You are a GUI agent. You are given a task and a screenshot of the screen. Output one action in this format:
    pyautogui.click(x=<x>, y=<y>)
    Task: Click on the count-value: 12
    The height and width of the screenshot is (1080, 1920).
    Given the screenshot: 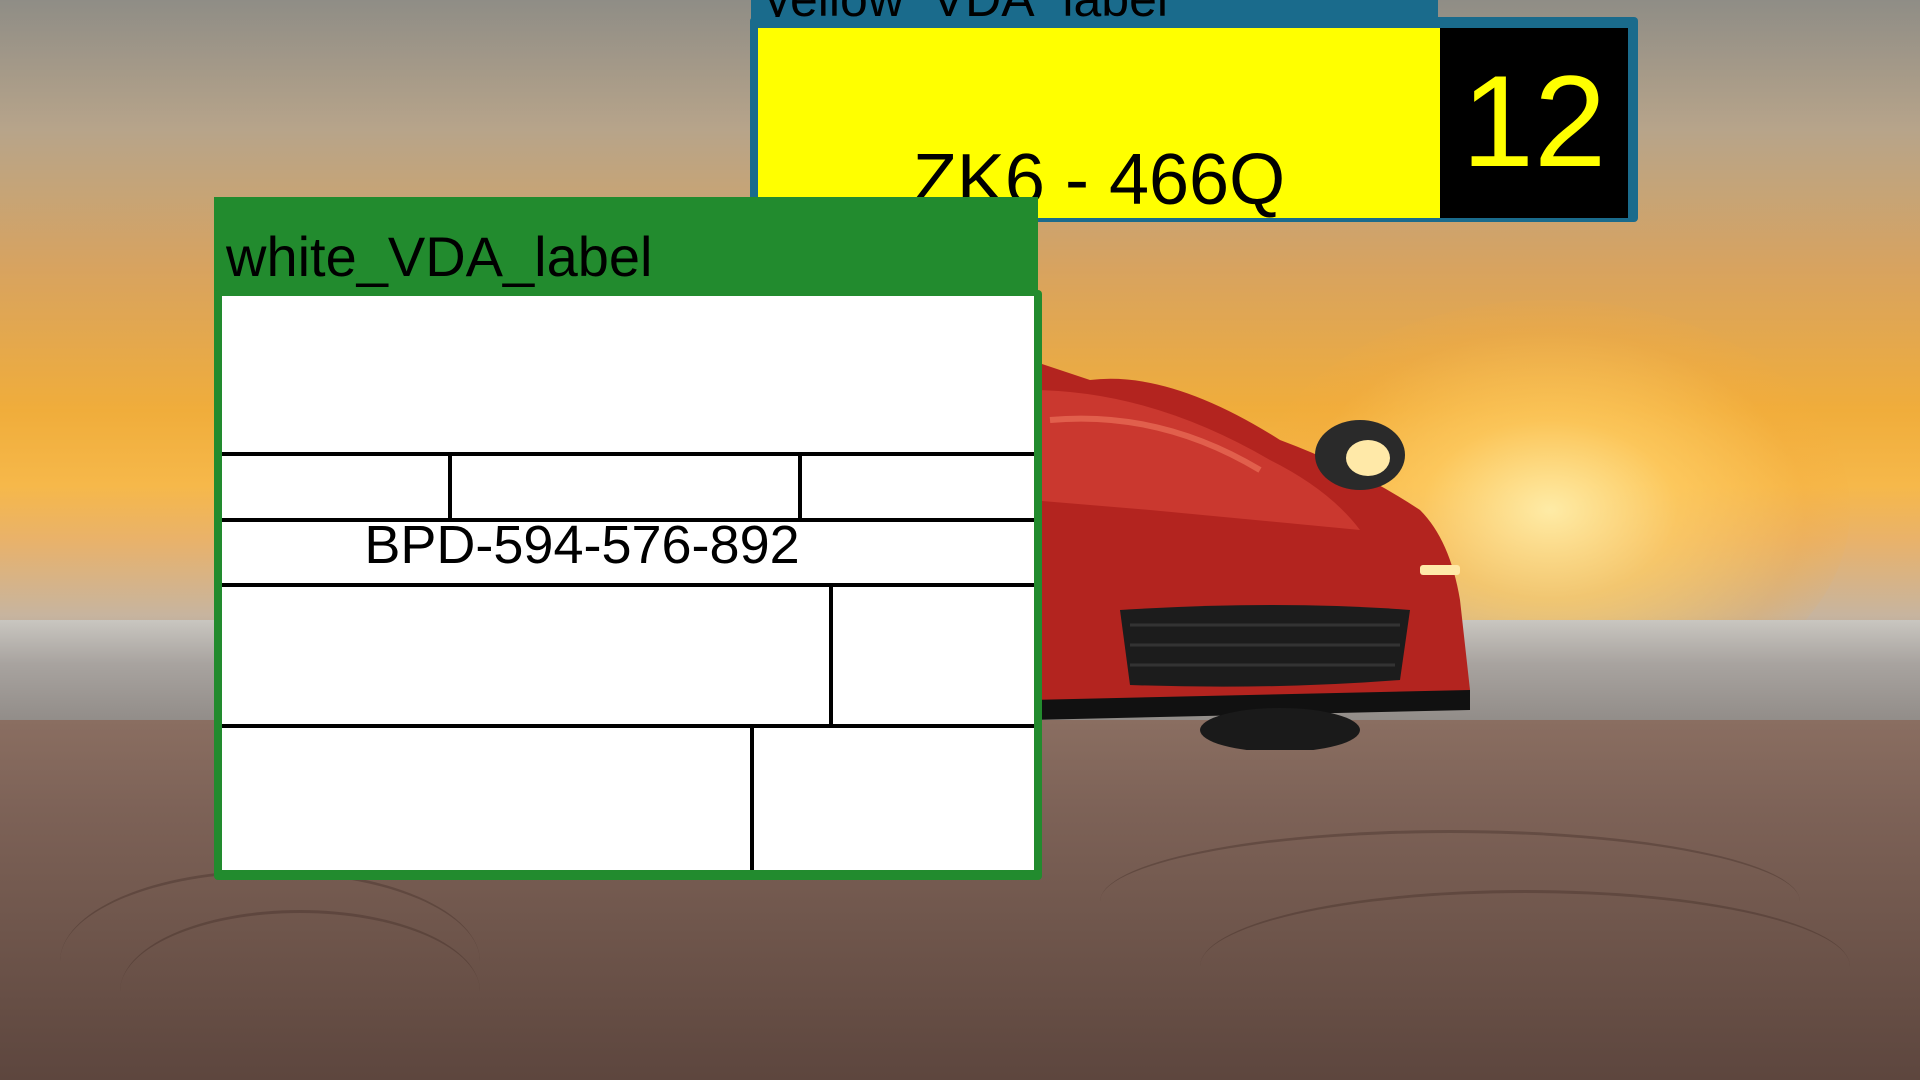 What is the action you would take?
    pyautogui.click(x=1534, y=121)
    